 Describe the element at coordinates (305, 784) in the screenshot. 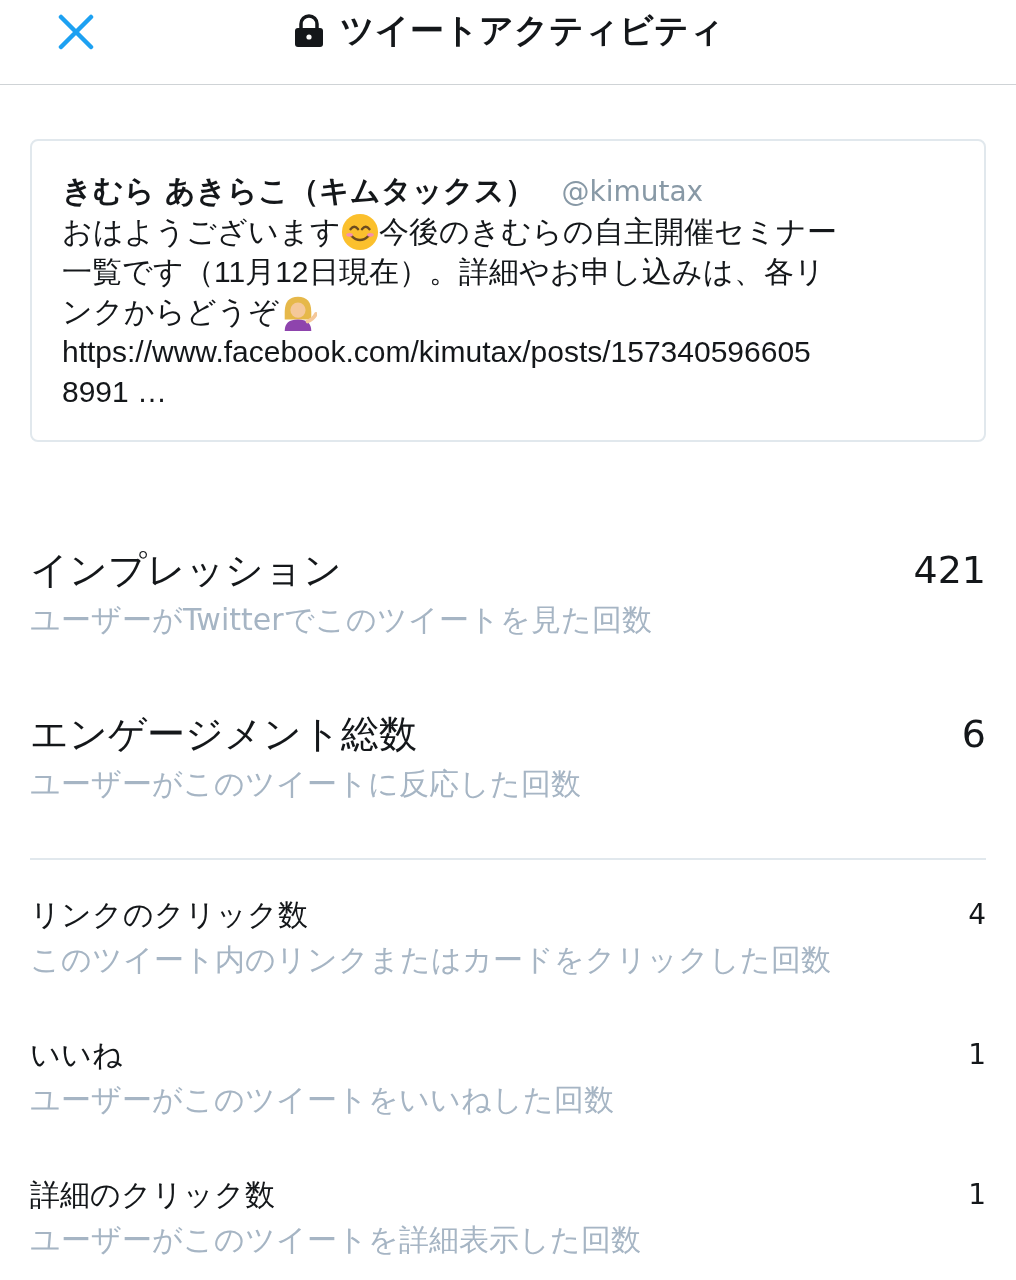

I see `metric-description: ユーザーがこのツイートに反応した回数` at that location.